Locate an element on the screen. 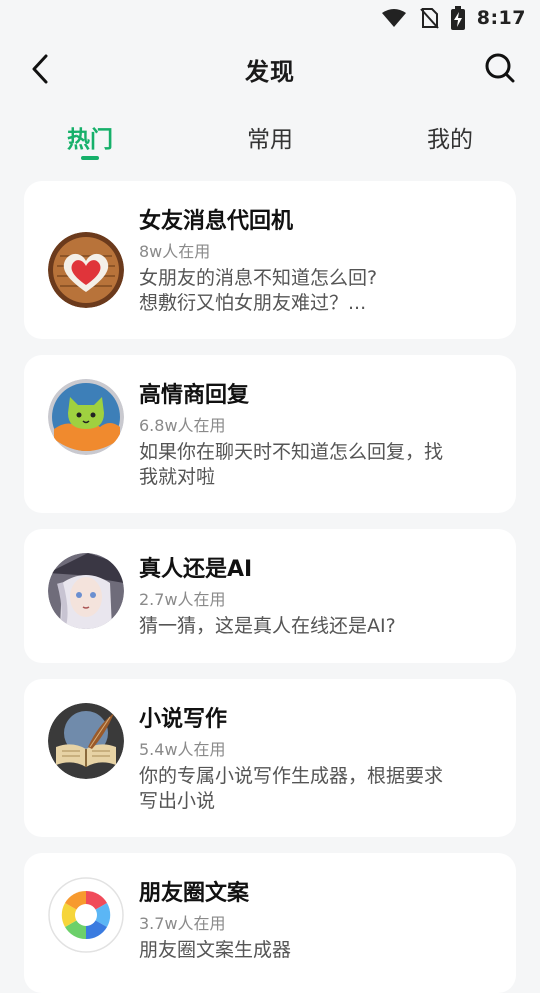  list-item: 朋友圈文案 3.7w人在用 朋友圈文案生成器 is located at coordinates (270, 923).